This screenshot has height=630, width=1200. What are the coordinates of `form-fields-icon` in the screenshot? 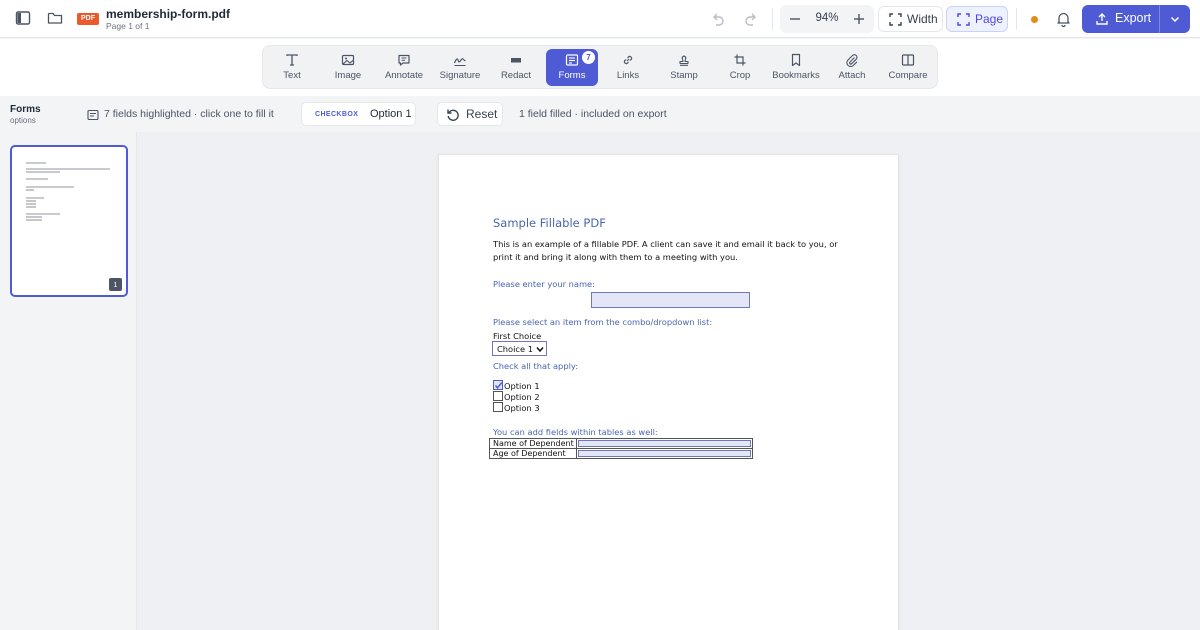 It's located at (93, 115).